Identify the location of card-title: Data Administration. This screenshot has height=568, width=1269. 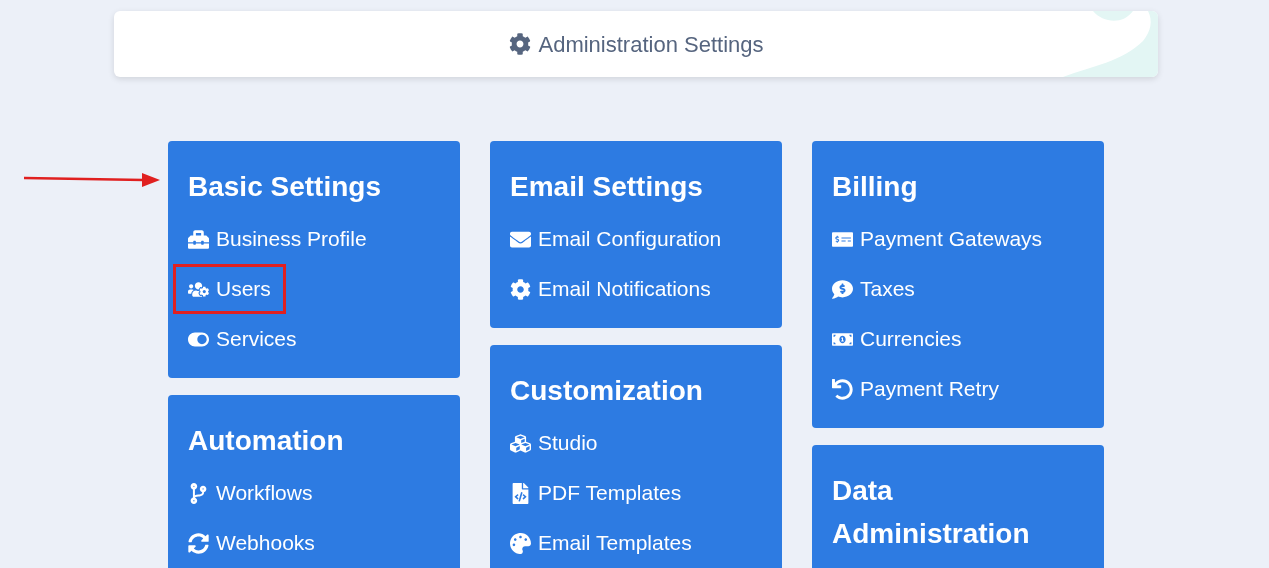
(931, 512).